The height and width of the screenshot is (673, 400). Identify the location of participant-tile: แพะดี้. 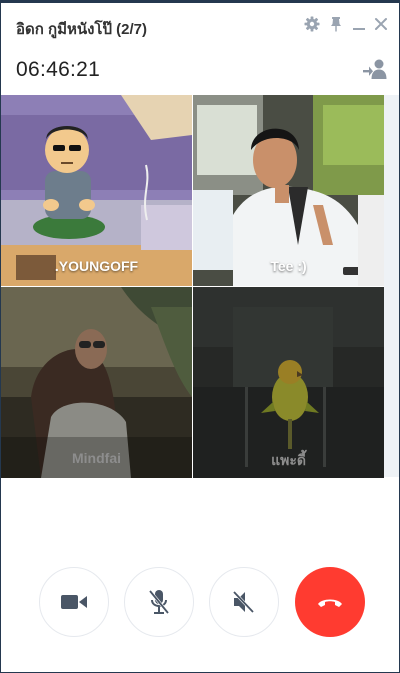
(288, 382).